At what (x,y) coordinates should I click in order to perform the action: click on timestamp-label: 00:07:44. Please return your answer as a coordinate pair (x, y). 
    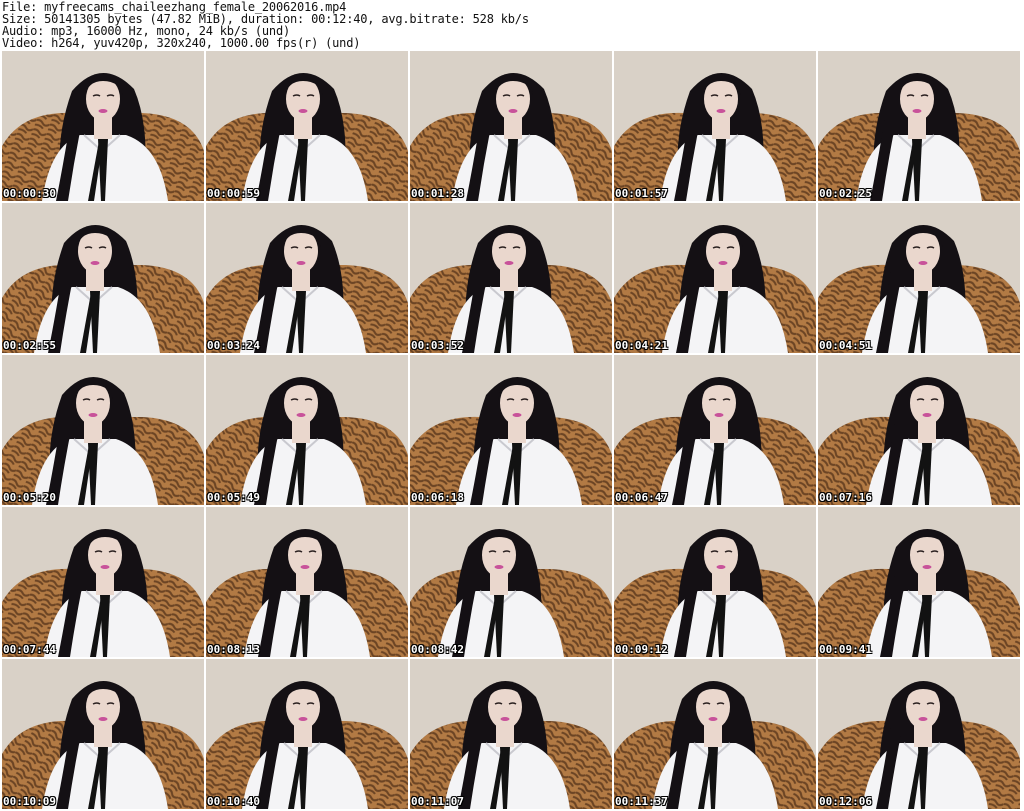
    Looking at the image, I should click on (29, 649).